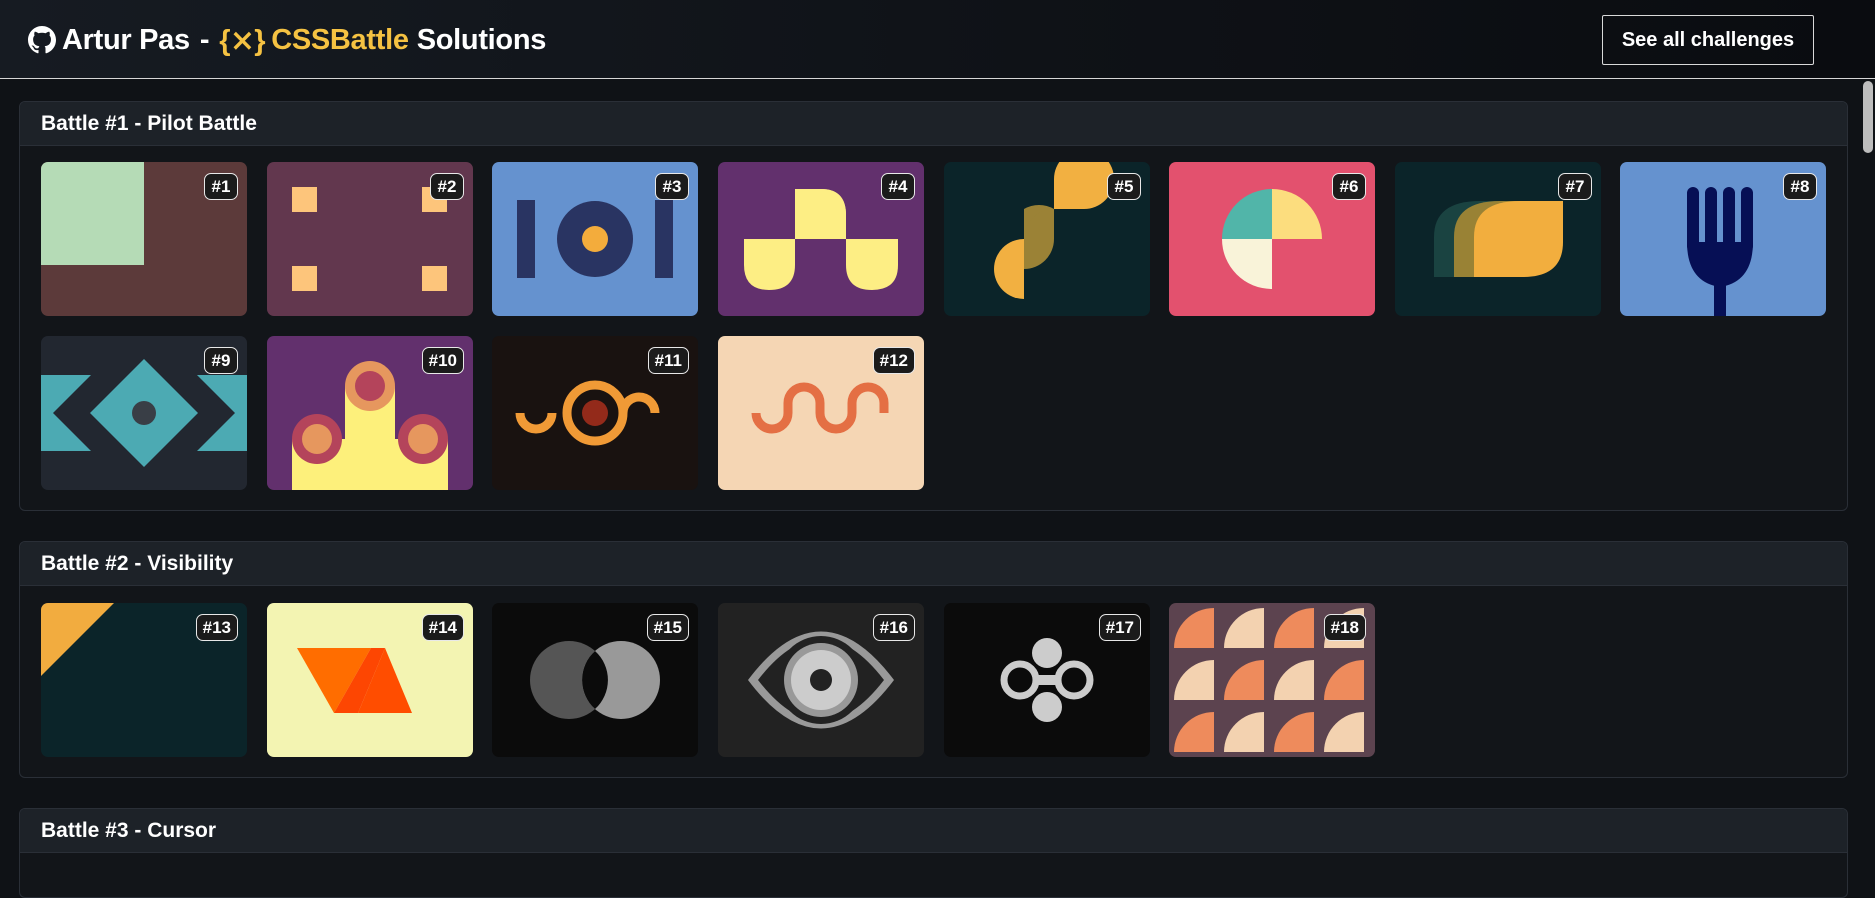 The width and height of the screenshot is (1875, 898). What do you see at coordinates (221, 360) in the screenshot?
I see `challenge-number-badge: #9` at bounding box center [221, 360].